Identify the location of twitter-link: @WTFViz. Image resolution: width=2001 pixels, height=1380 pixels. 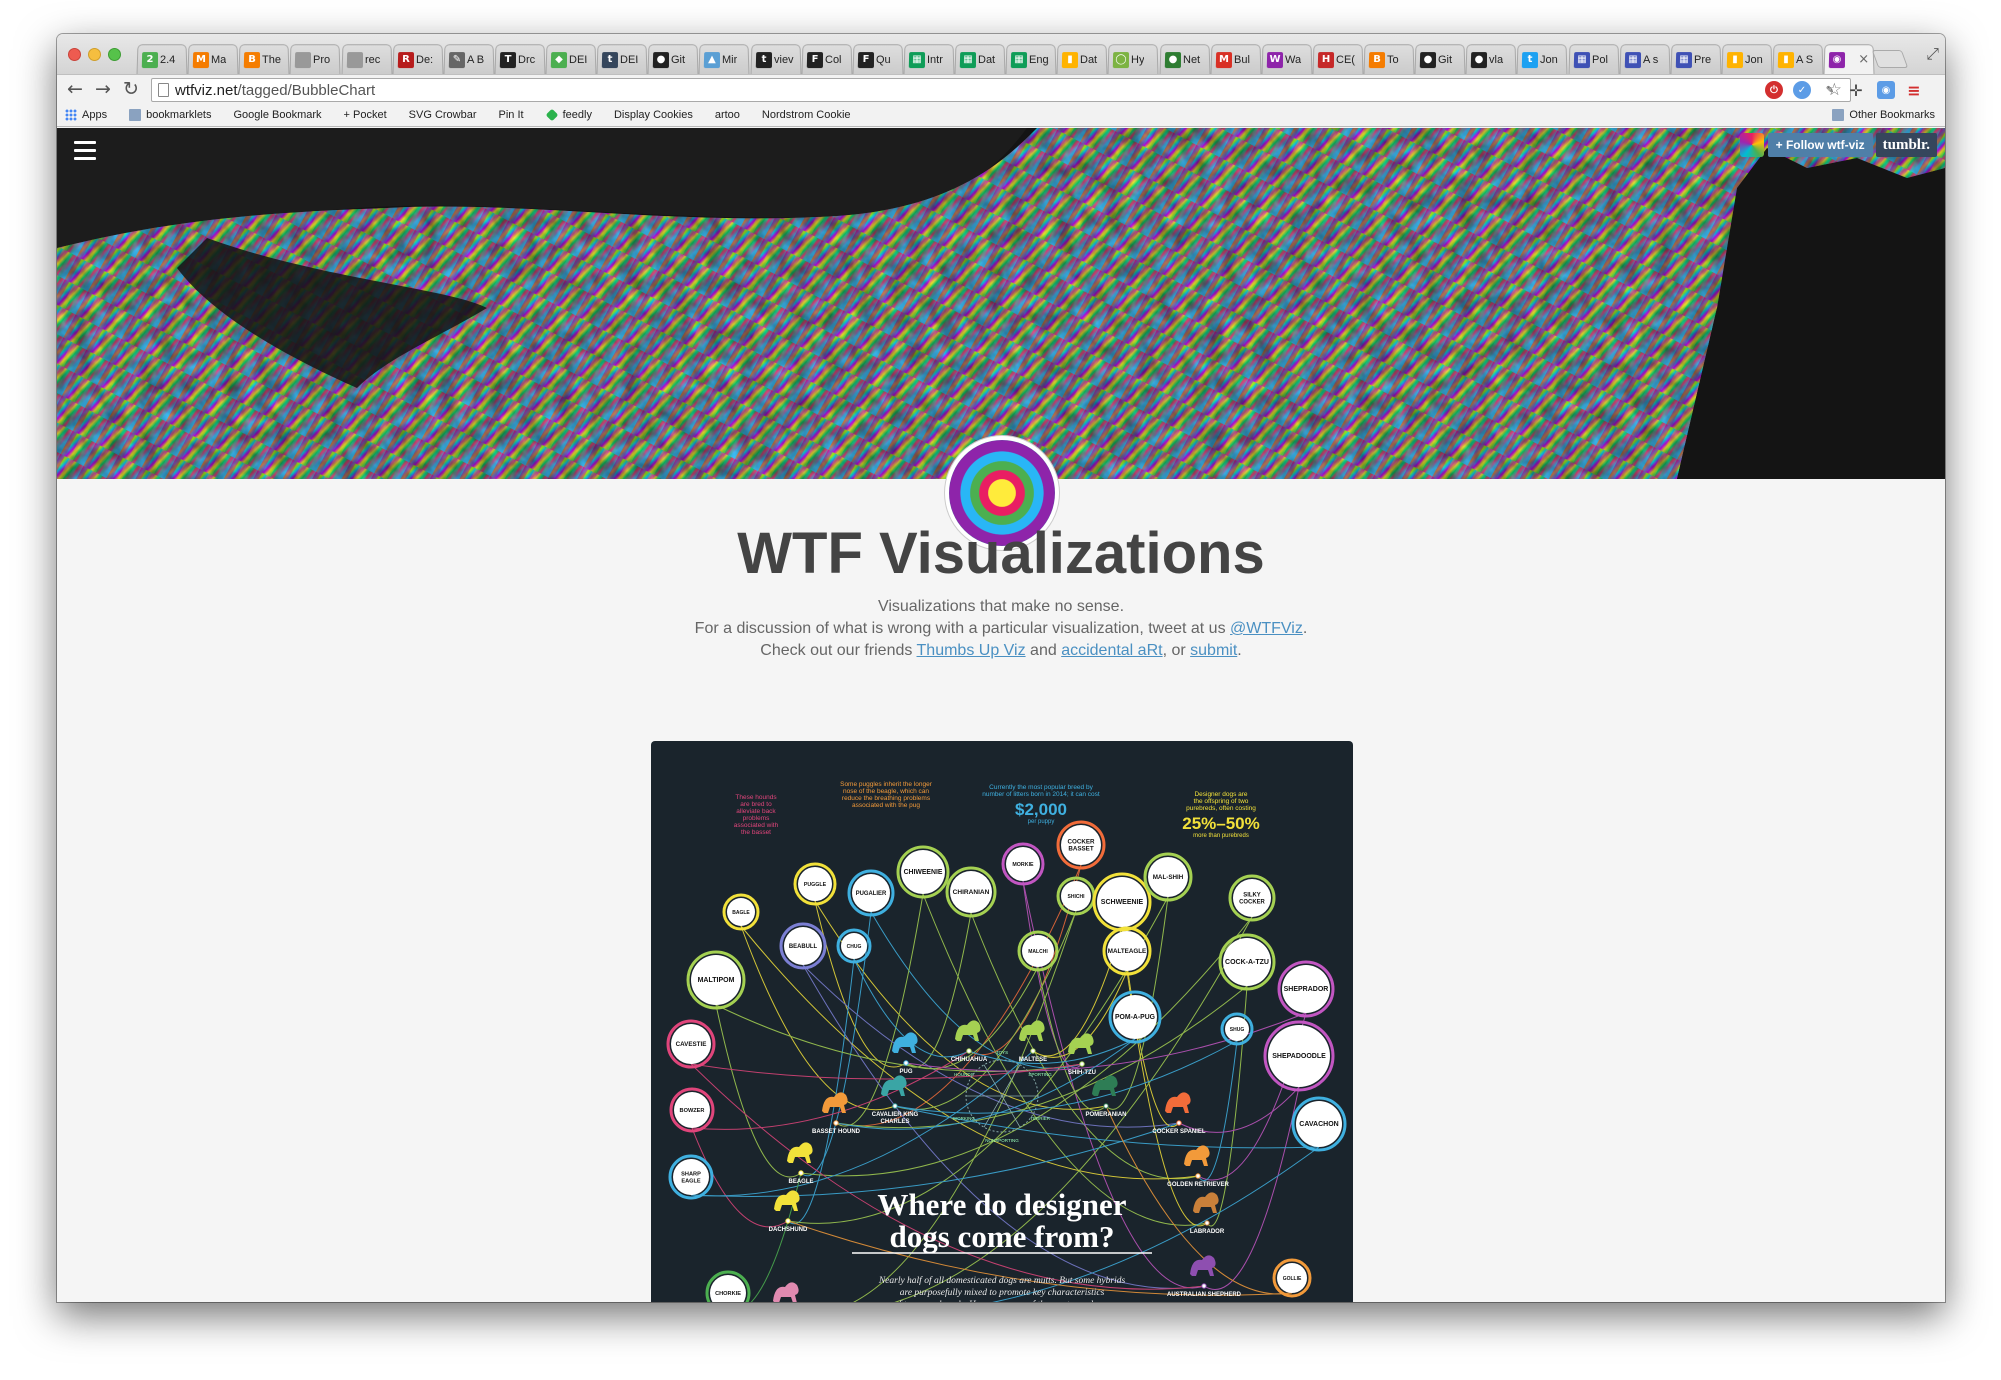
(1266, 628).